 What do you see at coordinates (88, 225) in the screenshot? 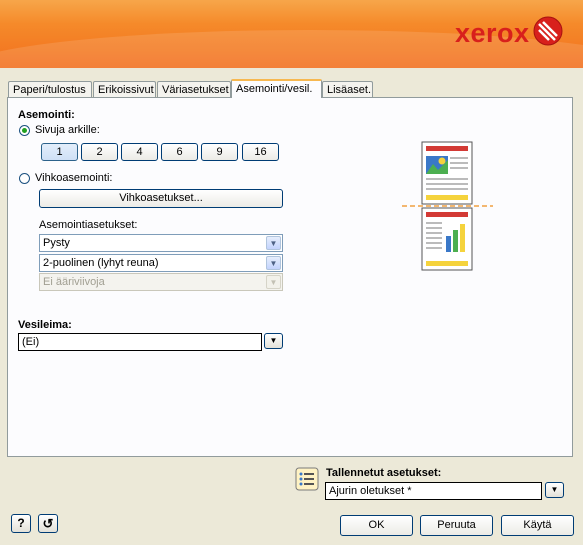
I see `layout-settings-label: Asemointiasetukset:` at bounding box center [88, 225].